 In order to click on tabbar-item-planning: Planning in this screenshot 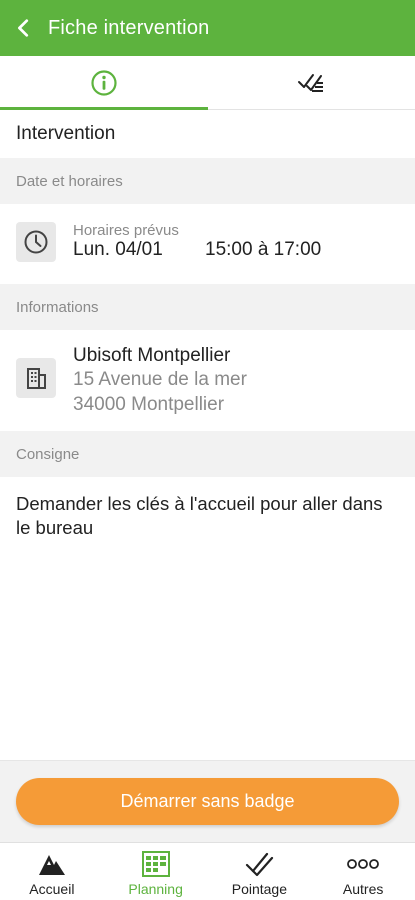, I will do `click(156, 871)`.